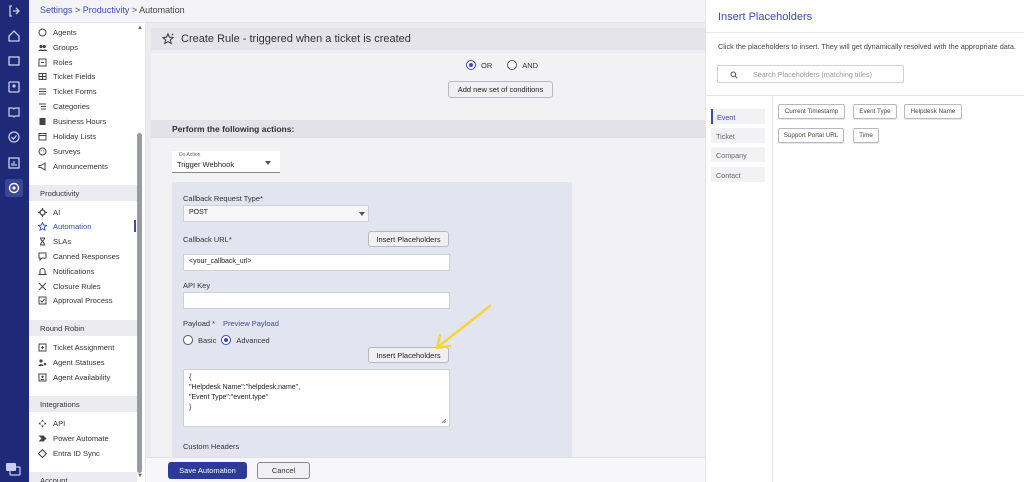 This screenshot has height=482, width=1024. What do you see at coordinates (73, 166) in the screenshot?
I see `sidebar-item-announcements: Announcements` at bounding box center [73, 166].